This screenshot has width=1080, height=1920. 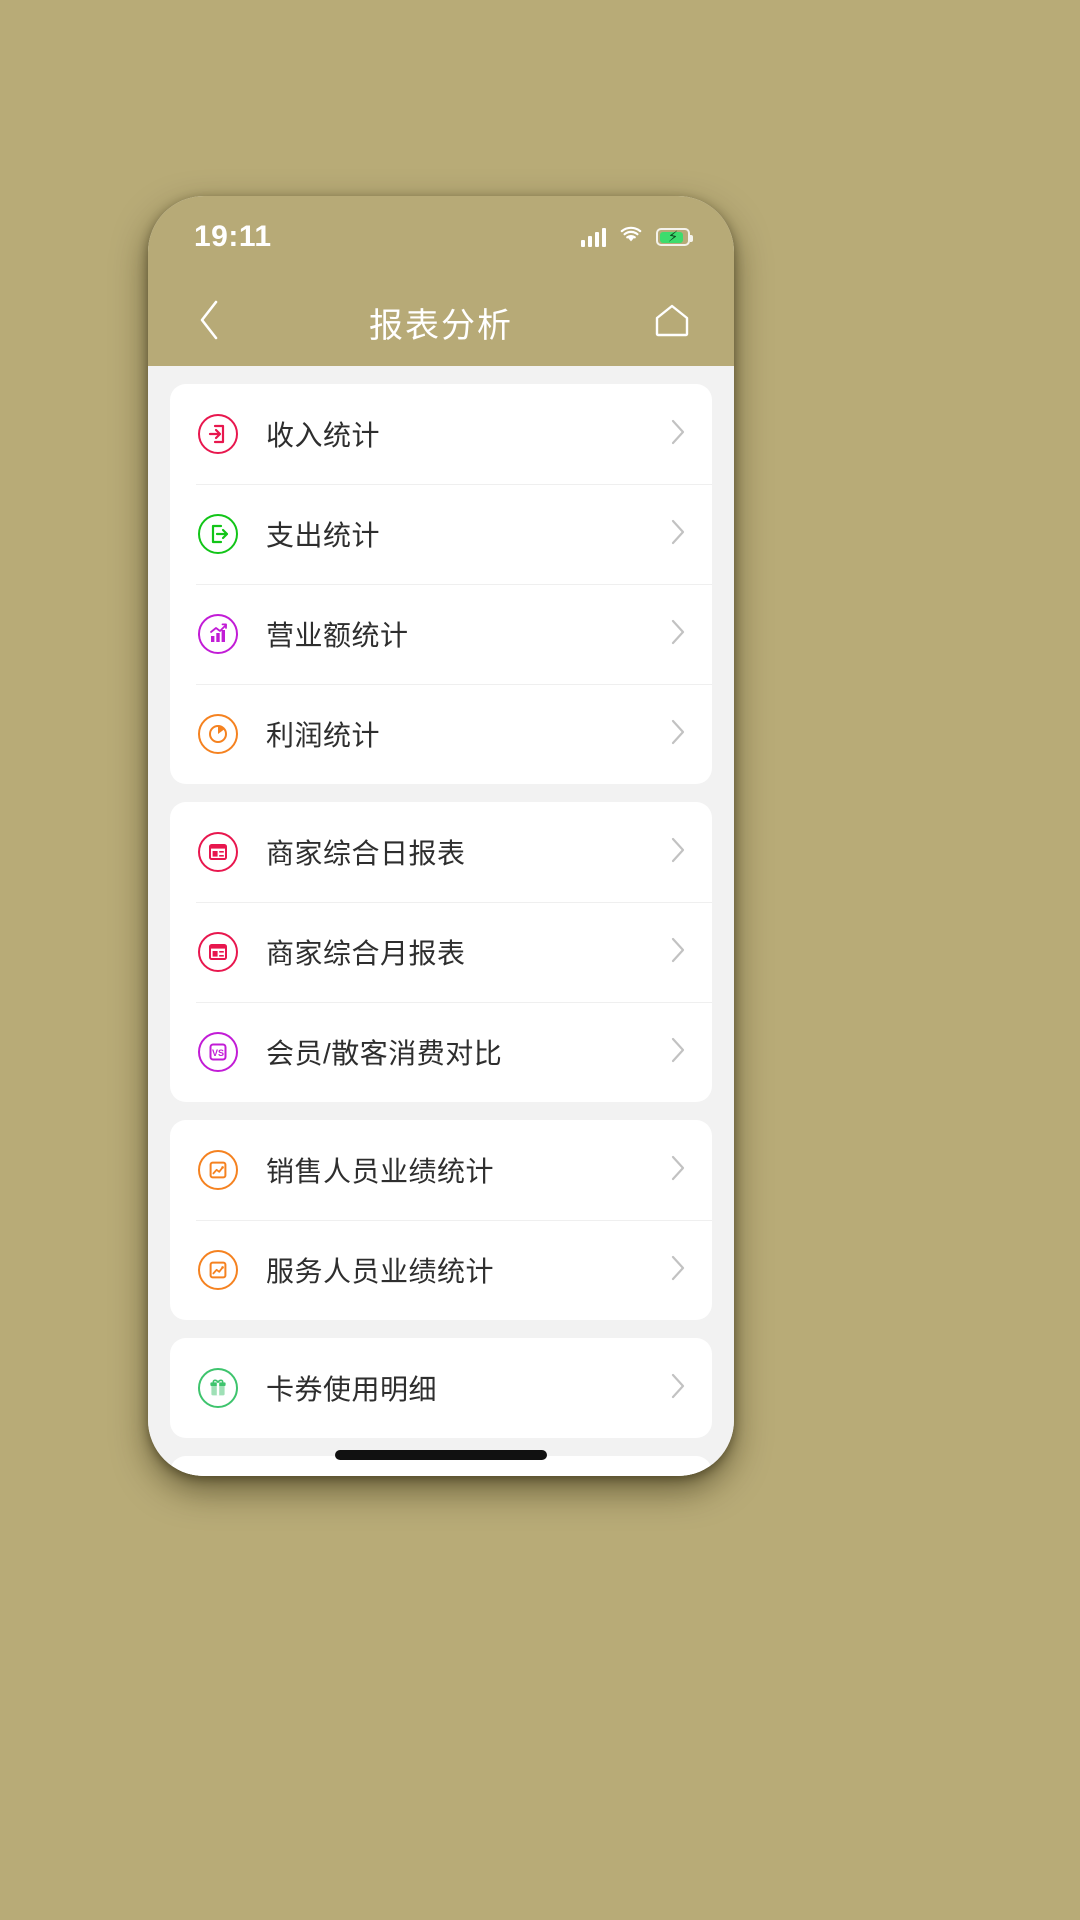 I want to click on sales-performance-chart-icon, so click(x=218, y=1170).